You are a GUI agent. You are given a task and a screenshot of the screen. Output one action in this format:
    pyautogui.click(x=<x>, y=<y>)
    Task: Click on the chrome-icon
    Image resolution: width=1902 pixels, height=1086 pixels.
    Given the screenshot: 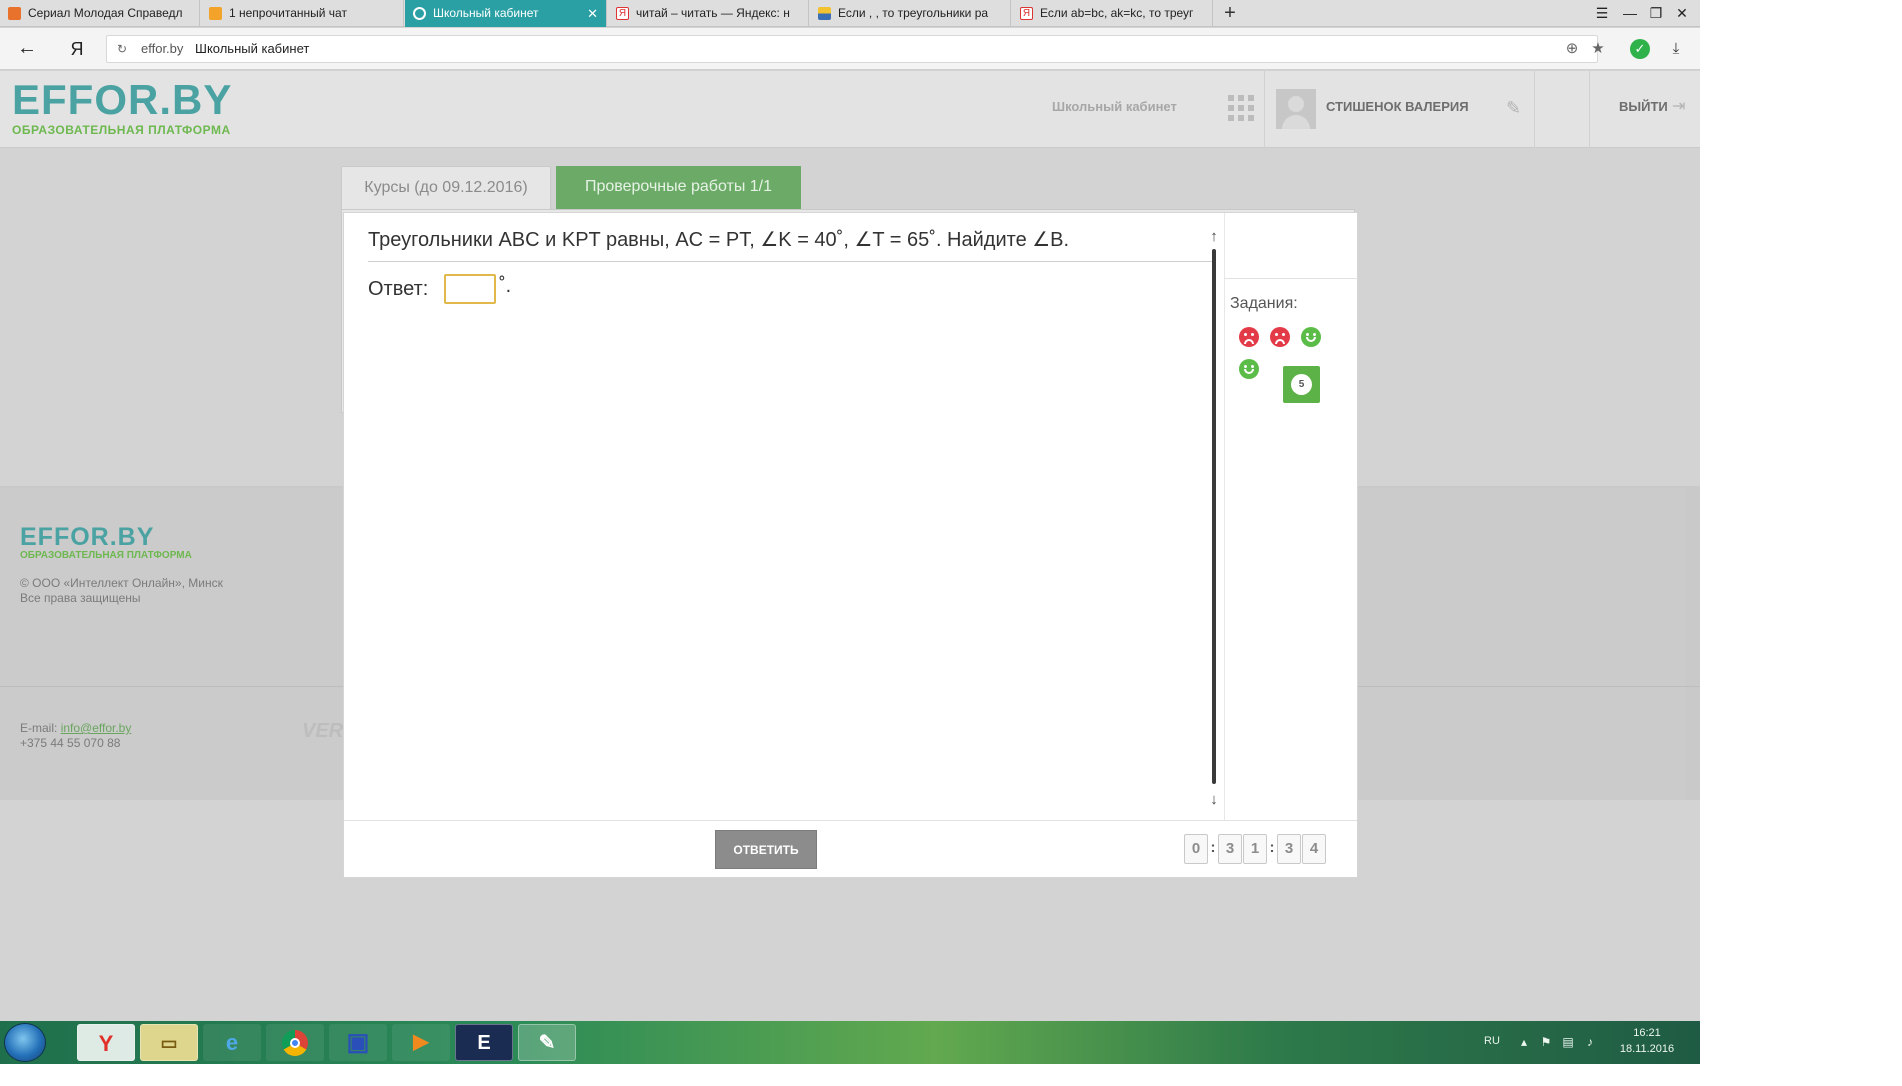 What is the action you would take?
    pyautogui.click(x=295, y=1042)
    